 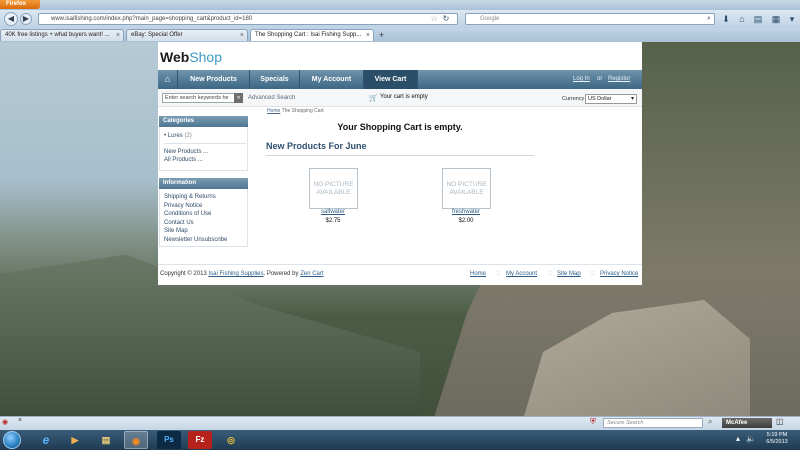 What do you see at coordinates (206, 57) in the screenshot?
I see `logo-accent-text: Shop` at bounding box center [206, 57].